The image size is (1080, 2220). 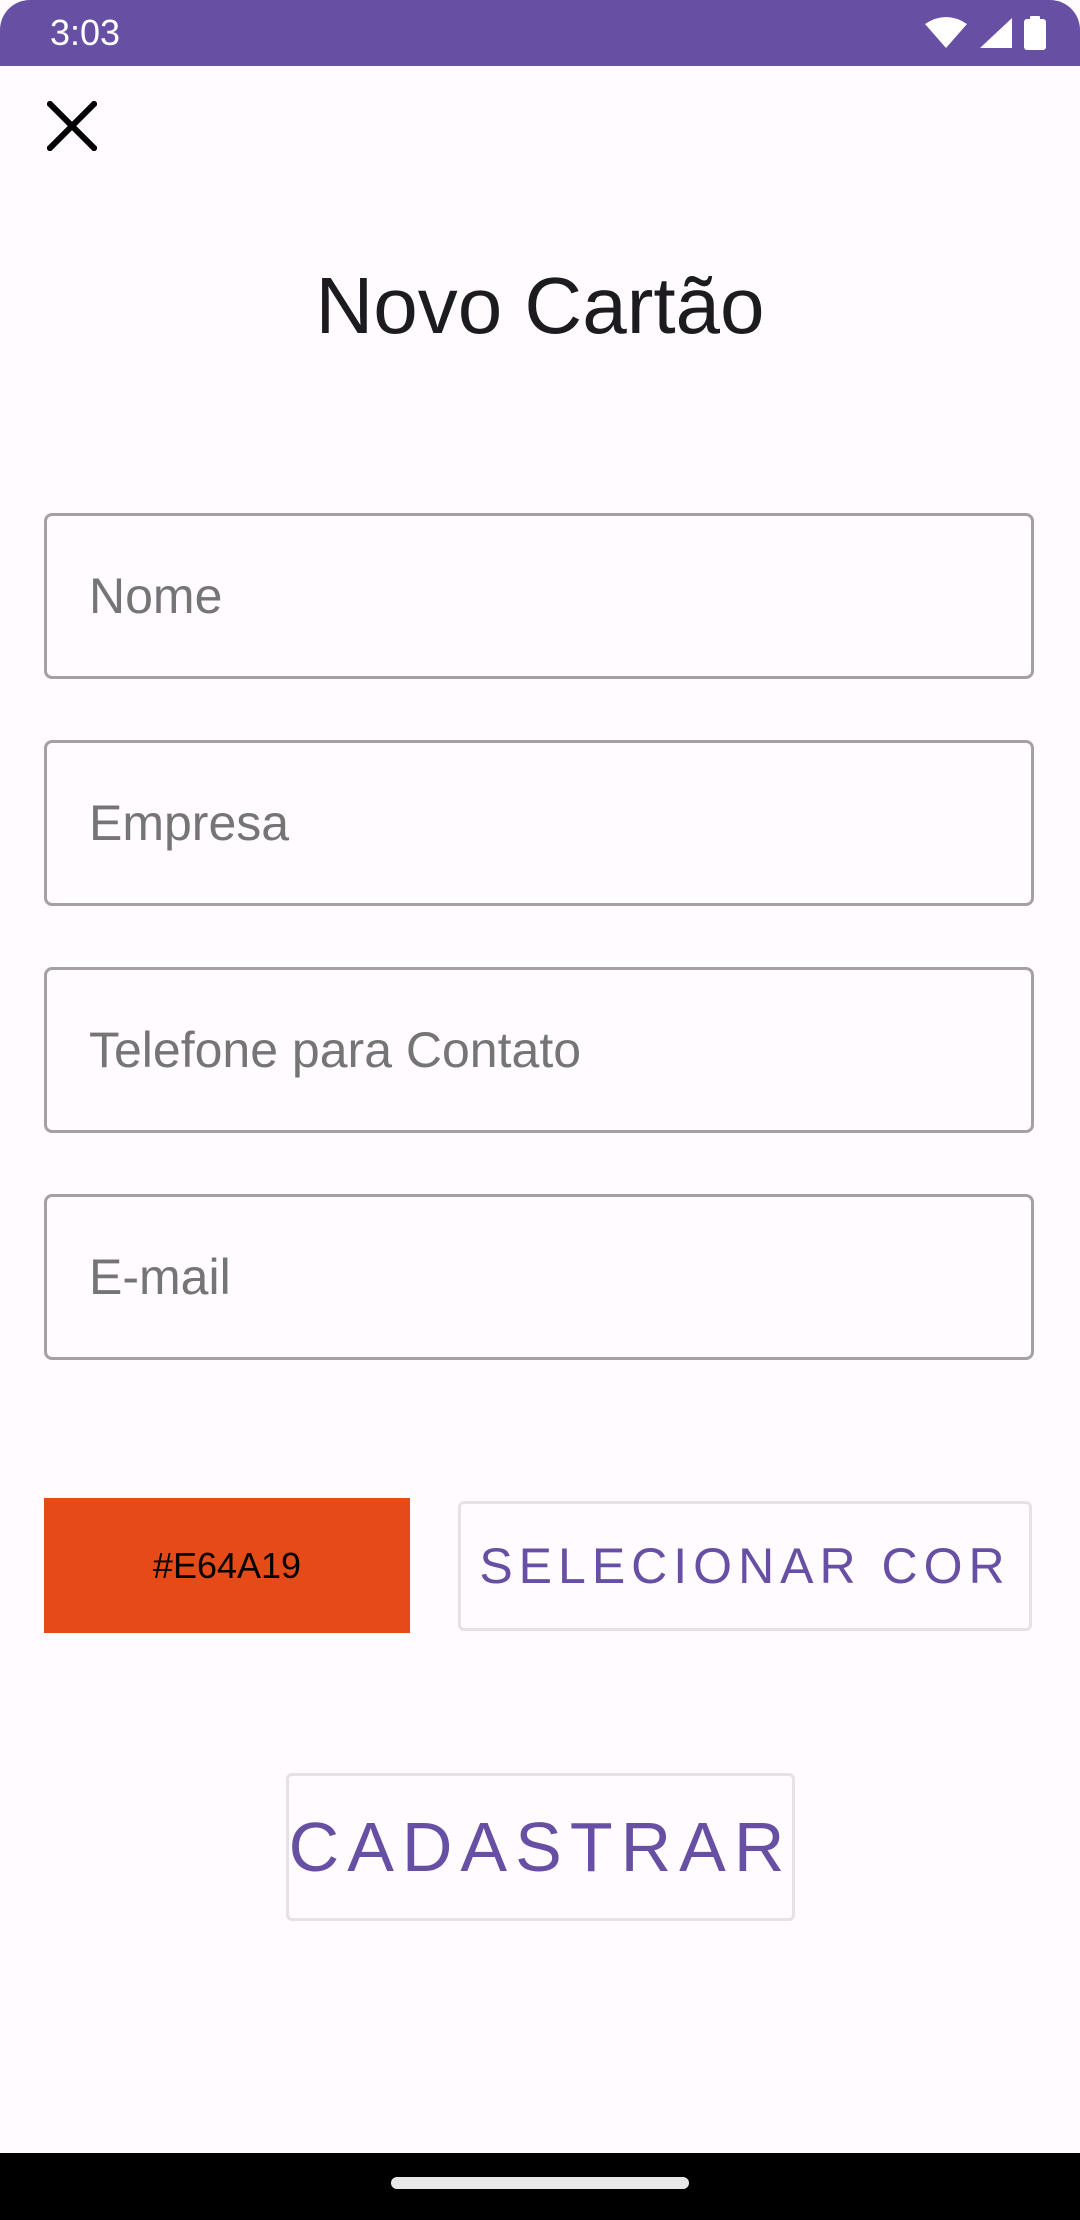 I want to click on wifi-icon, so click(x=946, y=33).